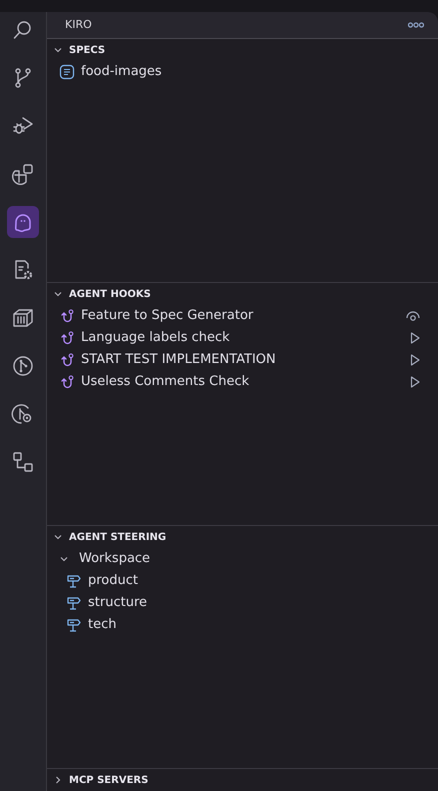 The width and height of the screenshot is (438, 791). What do you see at coordinates (242, 338) in the screenshot?
I see `tree-item: Language labels check` at bounding box center [242, 338].